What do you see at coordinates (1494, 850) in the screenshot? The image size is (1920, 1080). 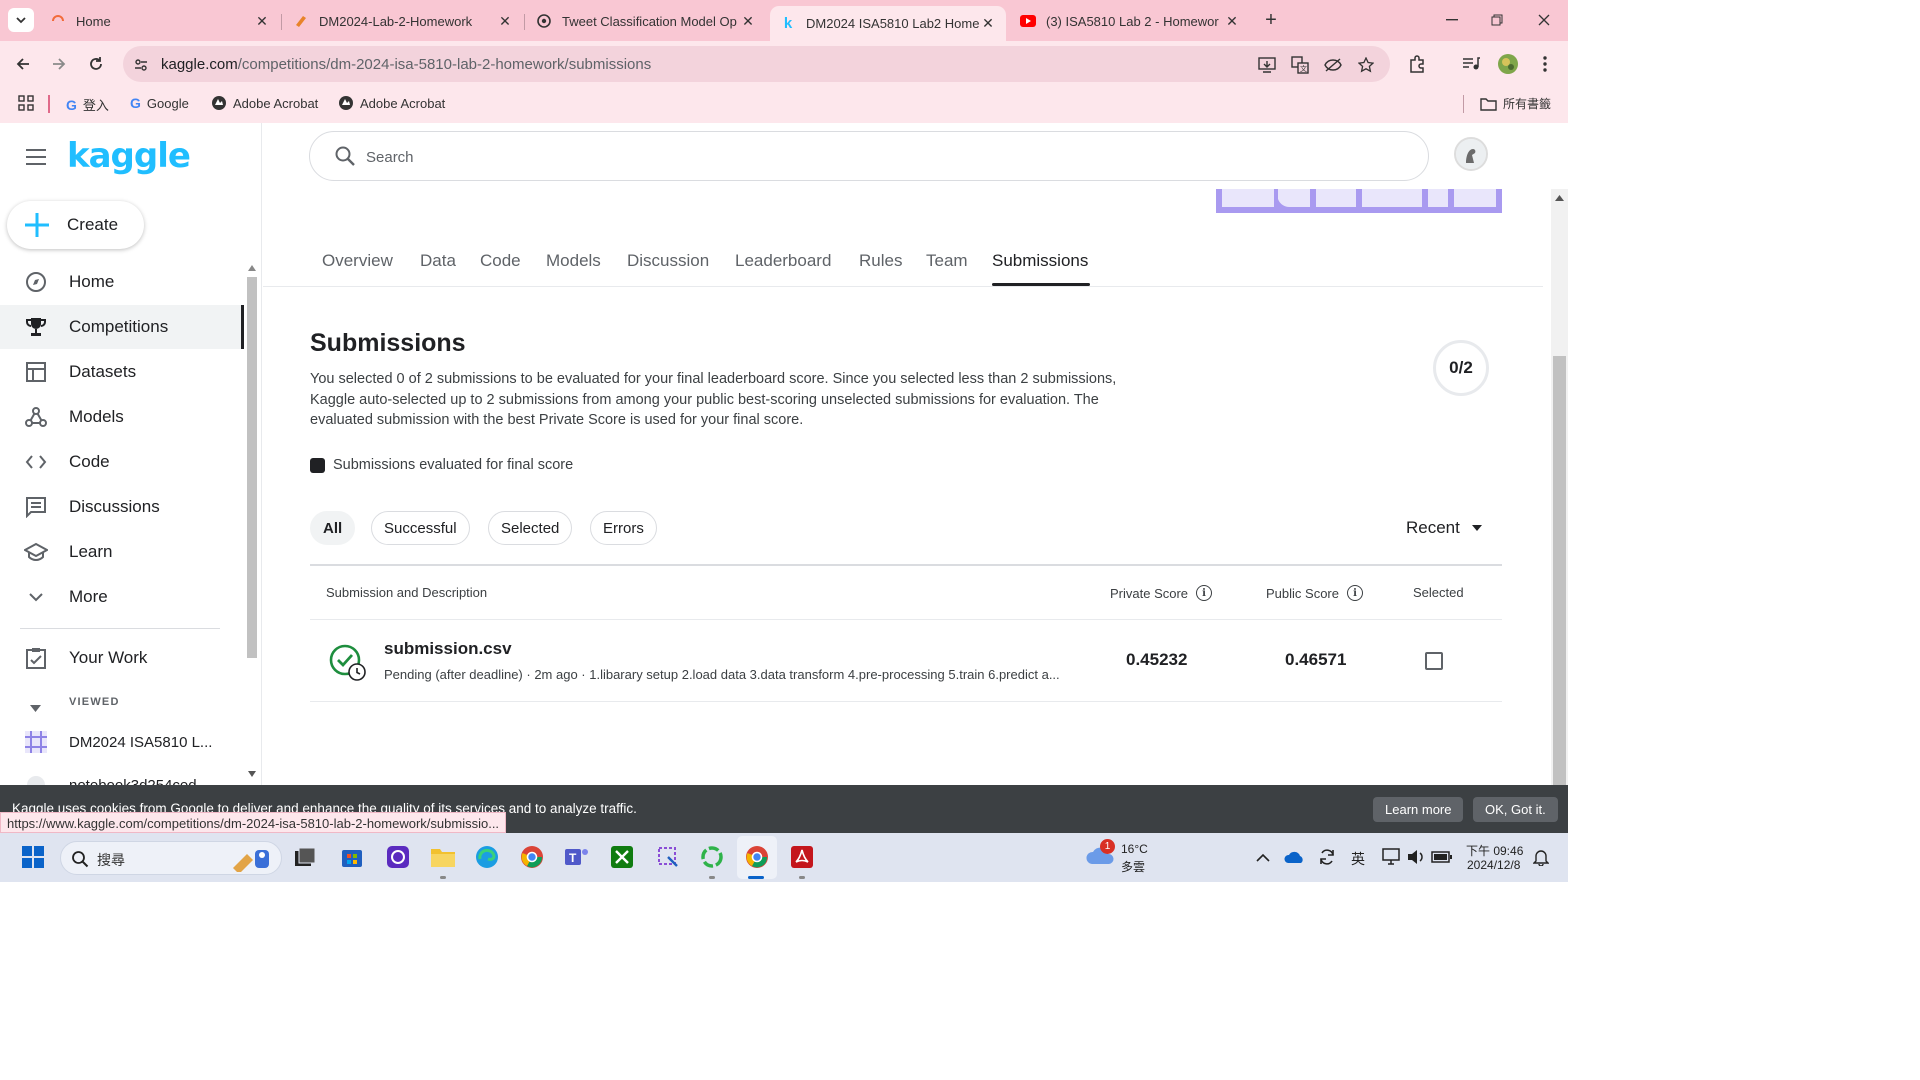 I see `clock-time: 下午 09:46` at bounding box center [1494, 850].